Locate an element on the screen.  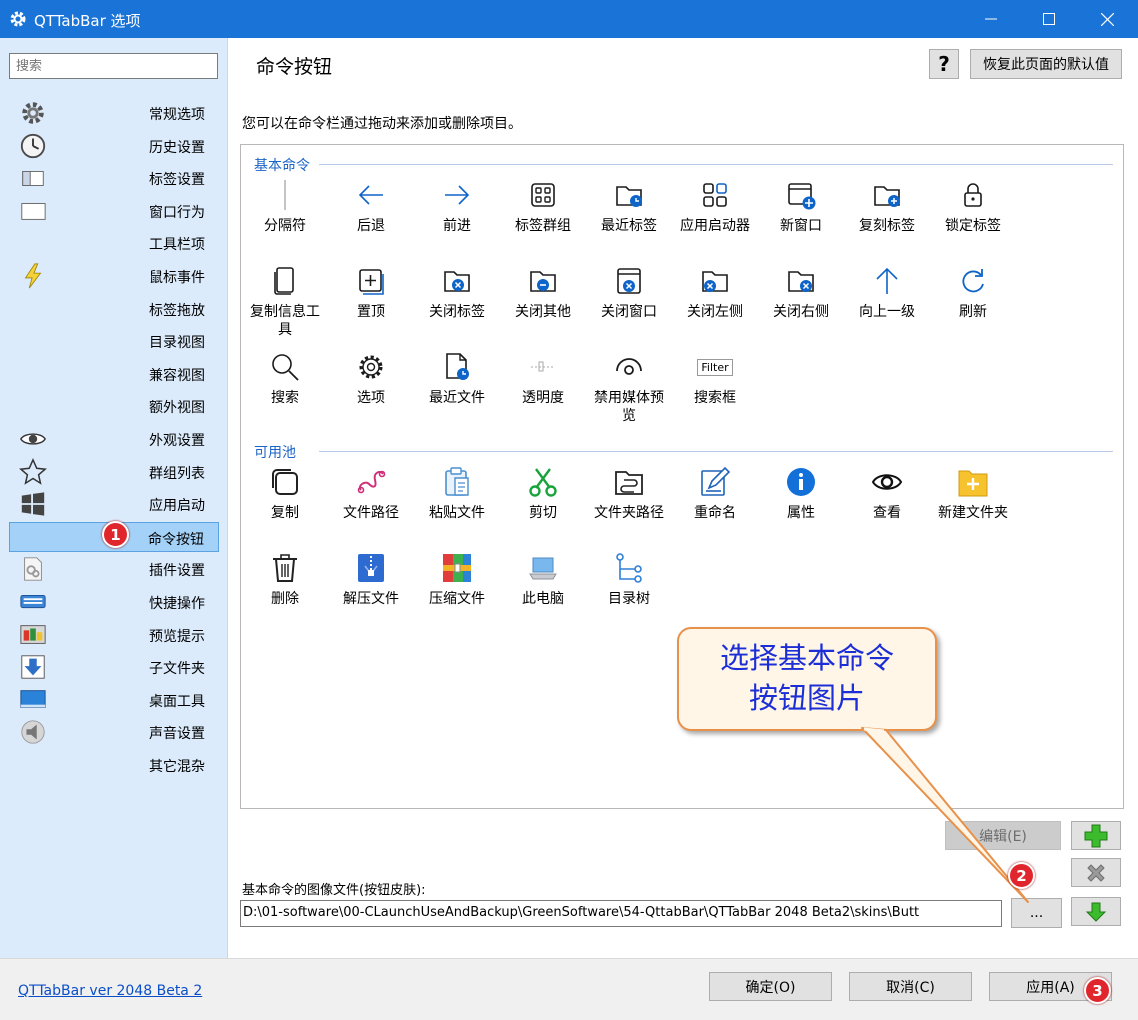
sidebar-item: 鼠标事件 is located at coordinates (114, 276).